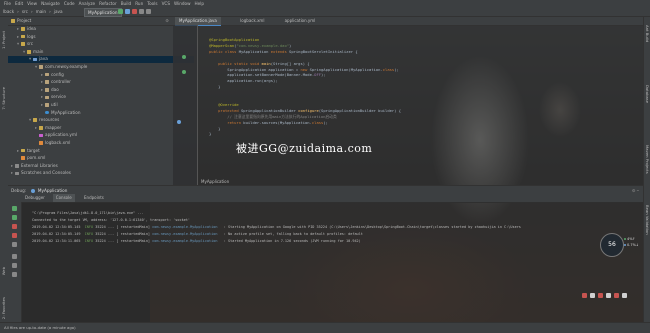 Image resolution: width=650 pixels, height=333 pixels. What do you see at coordinates (8, 11) in the screenshot?
I see `breadcrumb-item: lback` at bounding box center [8, 11].